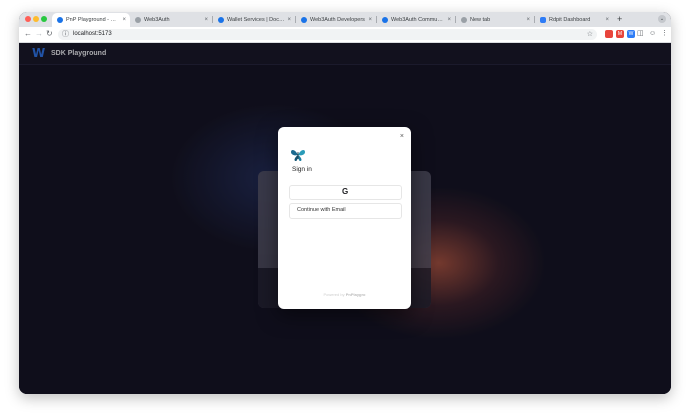 Image resolution: width=690 pixels, height=419 pixels. What do you see at coordinates (28, 19) in the screenshot?
I see `close-window-button` at bounding box center [28, 19].